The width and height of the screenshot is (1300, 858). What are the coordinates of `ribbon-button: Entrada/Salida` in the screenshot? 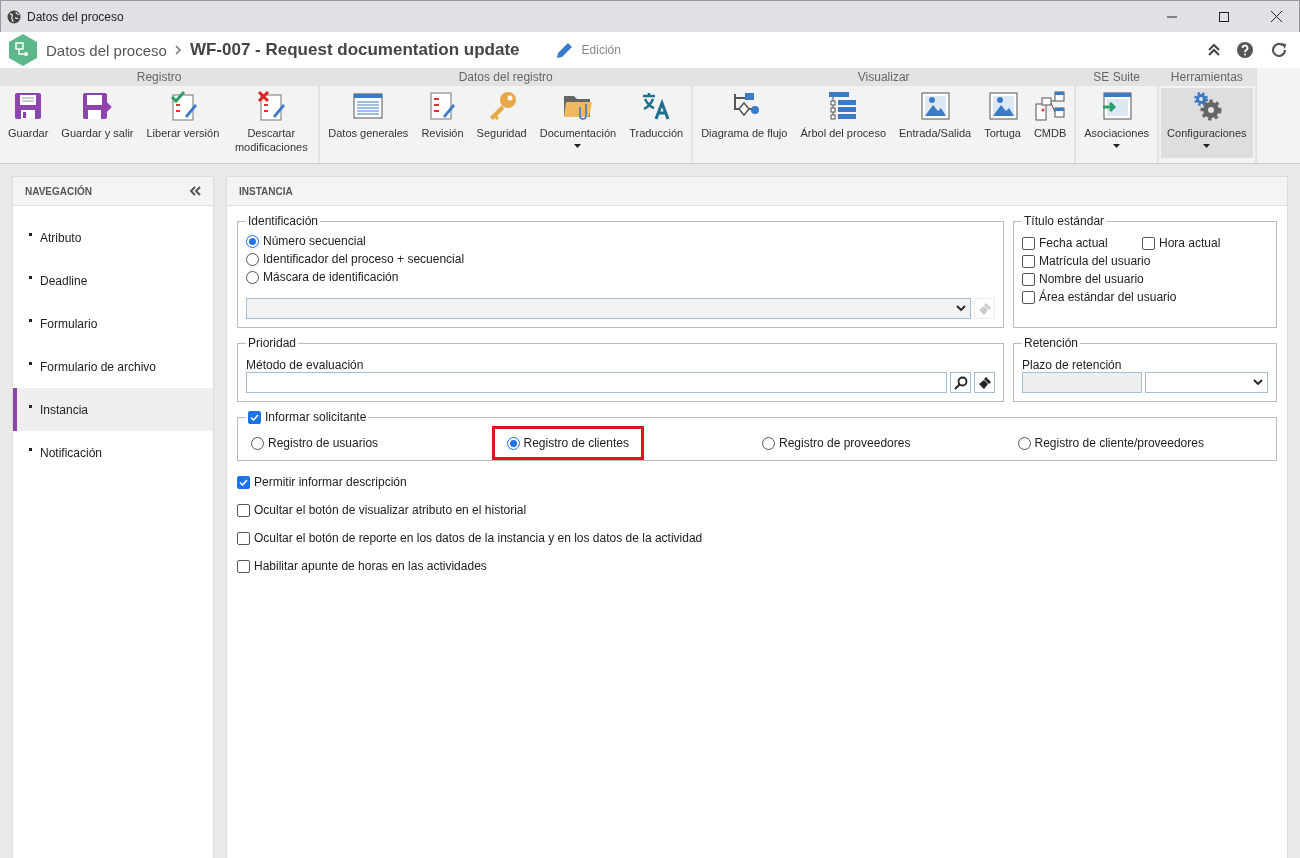 It's located at (935, 123).